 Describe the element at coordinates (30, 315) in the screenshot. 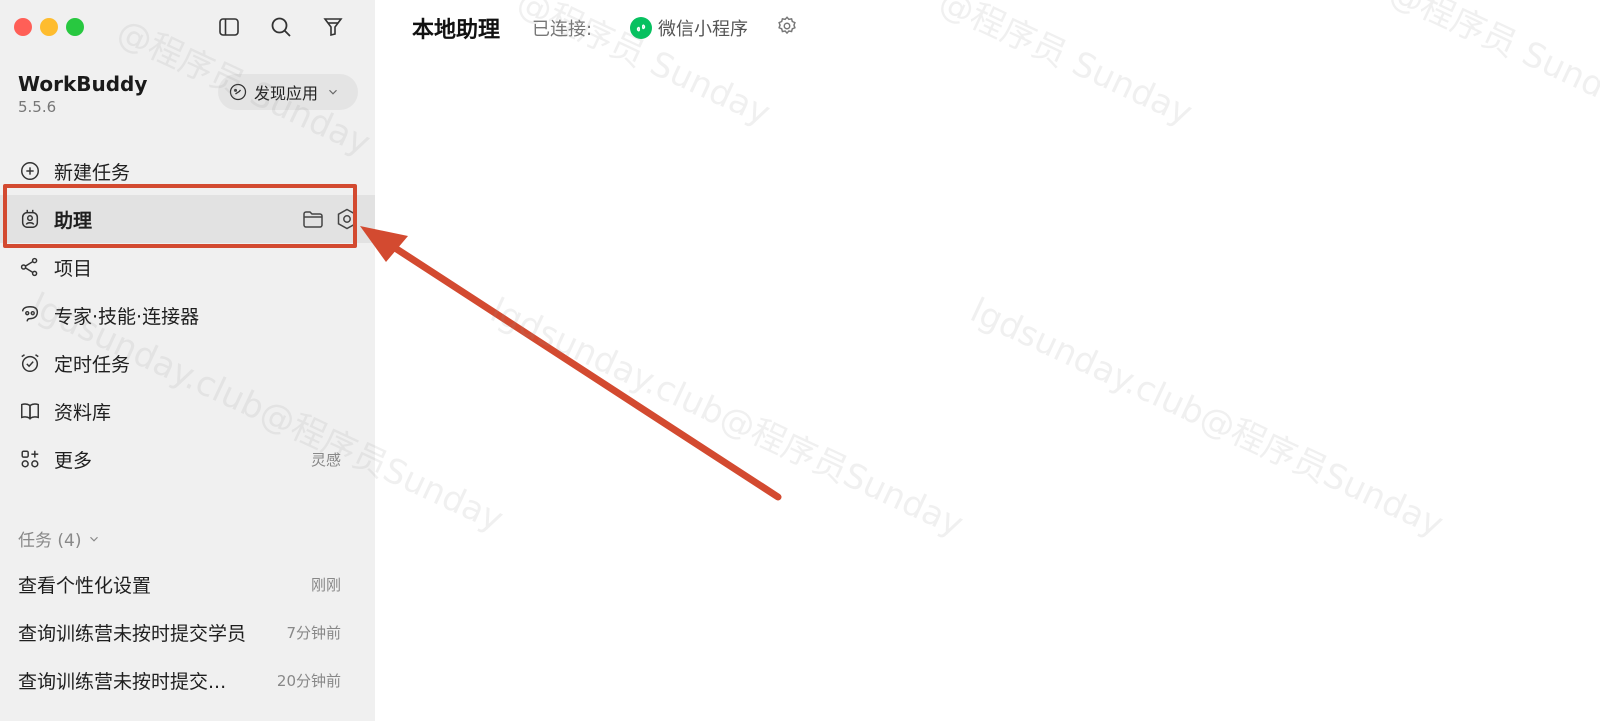

I see `expert-icon` at that location.